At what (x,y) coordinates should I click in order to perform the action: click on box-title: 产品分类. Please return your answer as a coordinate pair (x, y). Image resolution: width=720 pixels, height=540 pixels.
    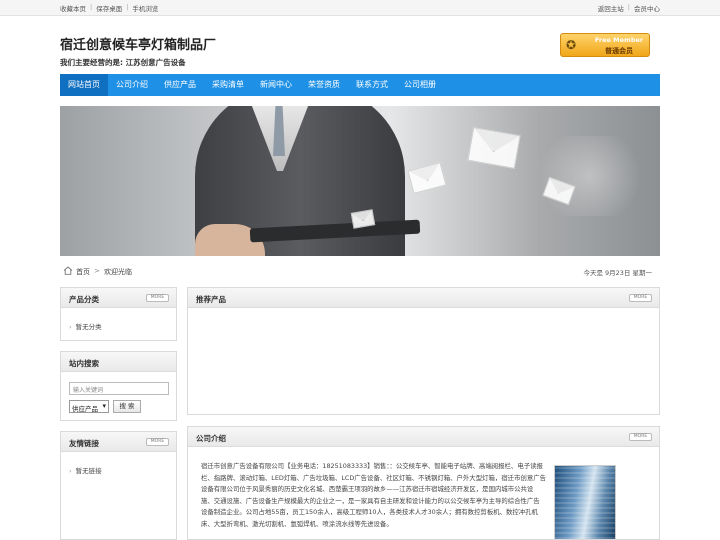
    Looking at the image, I should click on (84, 299).